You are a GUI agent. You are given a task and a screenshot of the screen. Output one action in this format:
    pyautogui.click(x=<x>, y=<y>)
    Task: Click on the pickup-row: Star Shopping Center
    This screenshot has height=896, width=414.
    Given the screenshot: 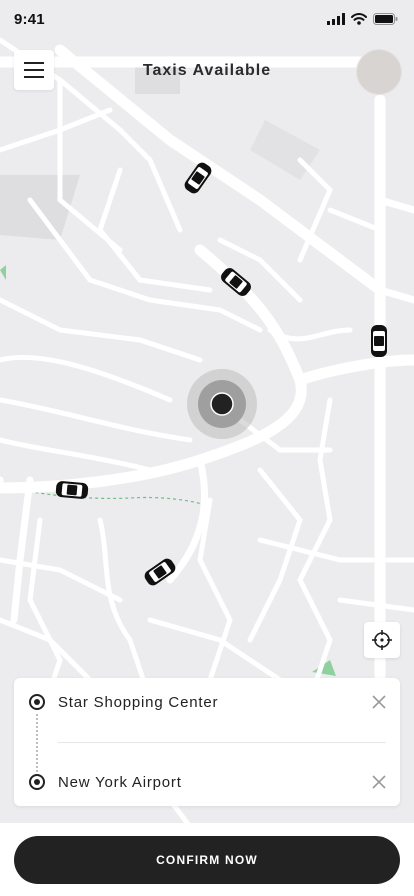 What is the action you would take?
    pyautogui.click(x=207, y=702)
    